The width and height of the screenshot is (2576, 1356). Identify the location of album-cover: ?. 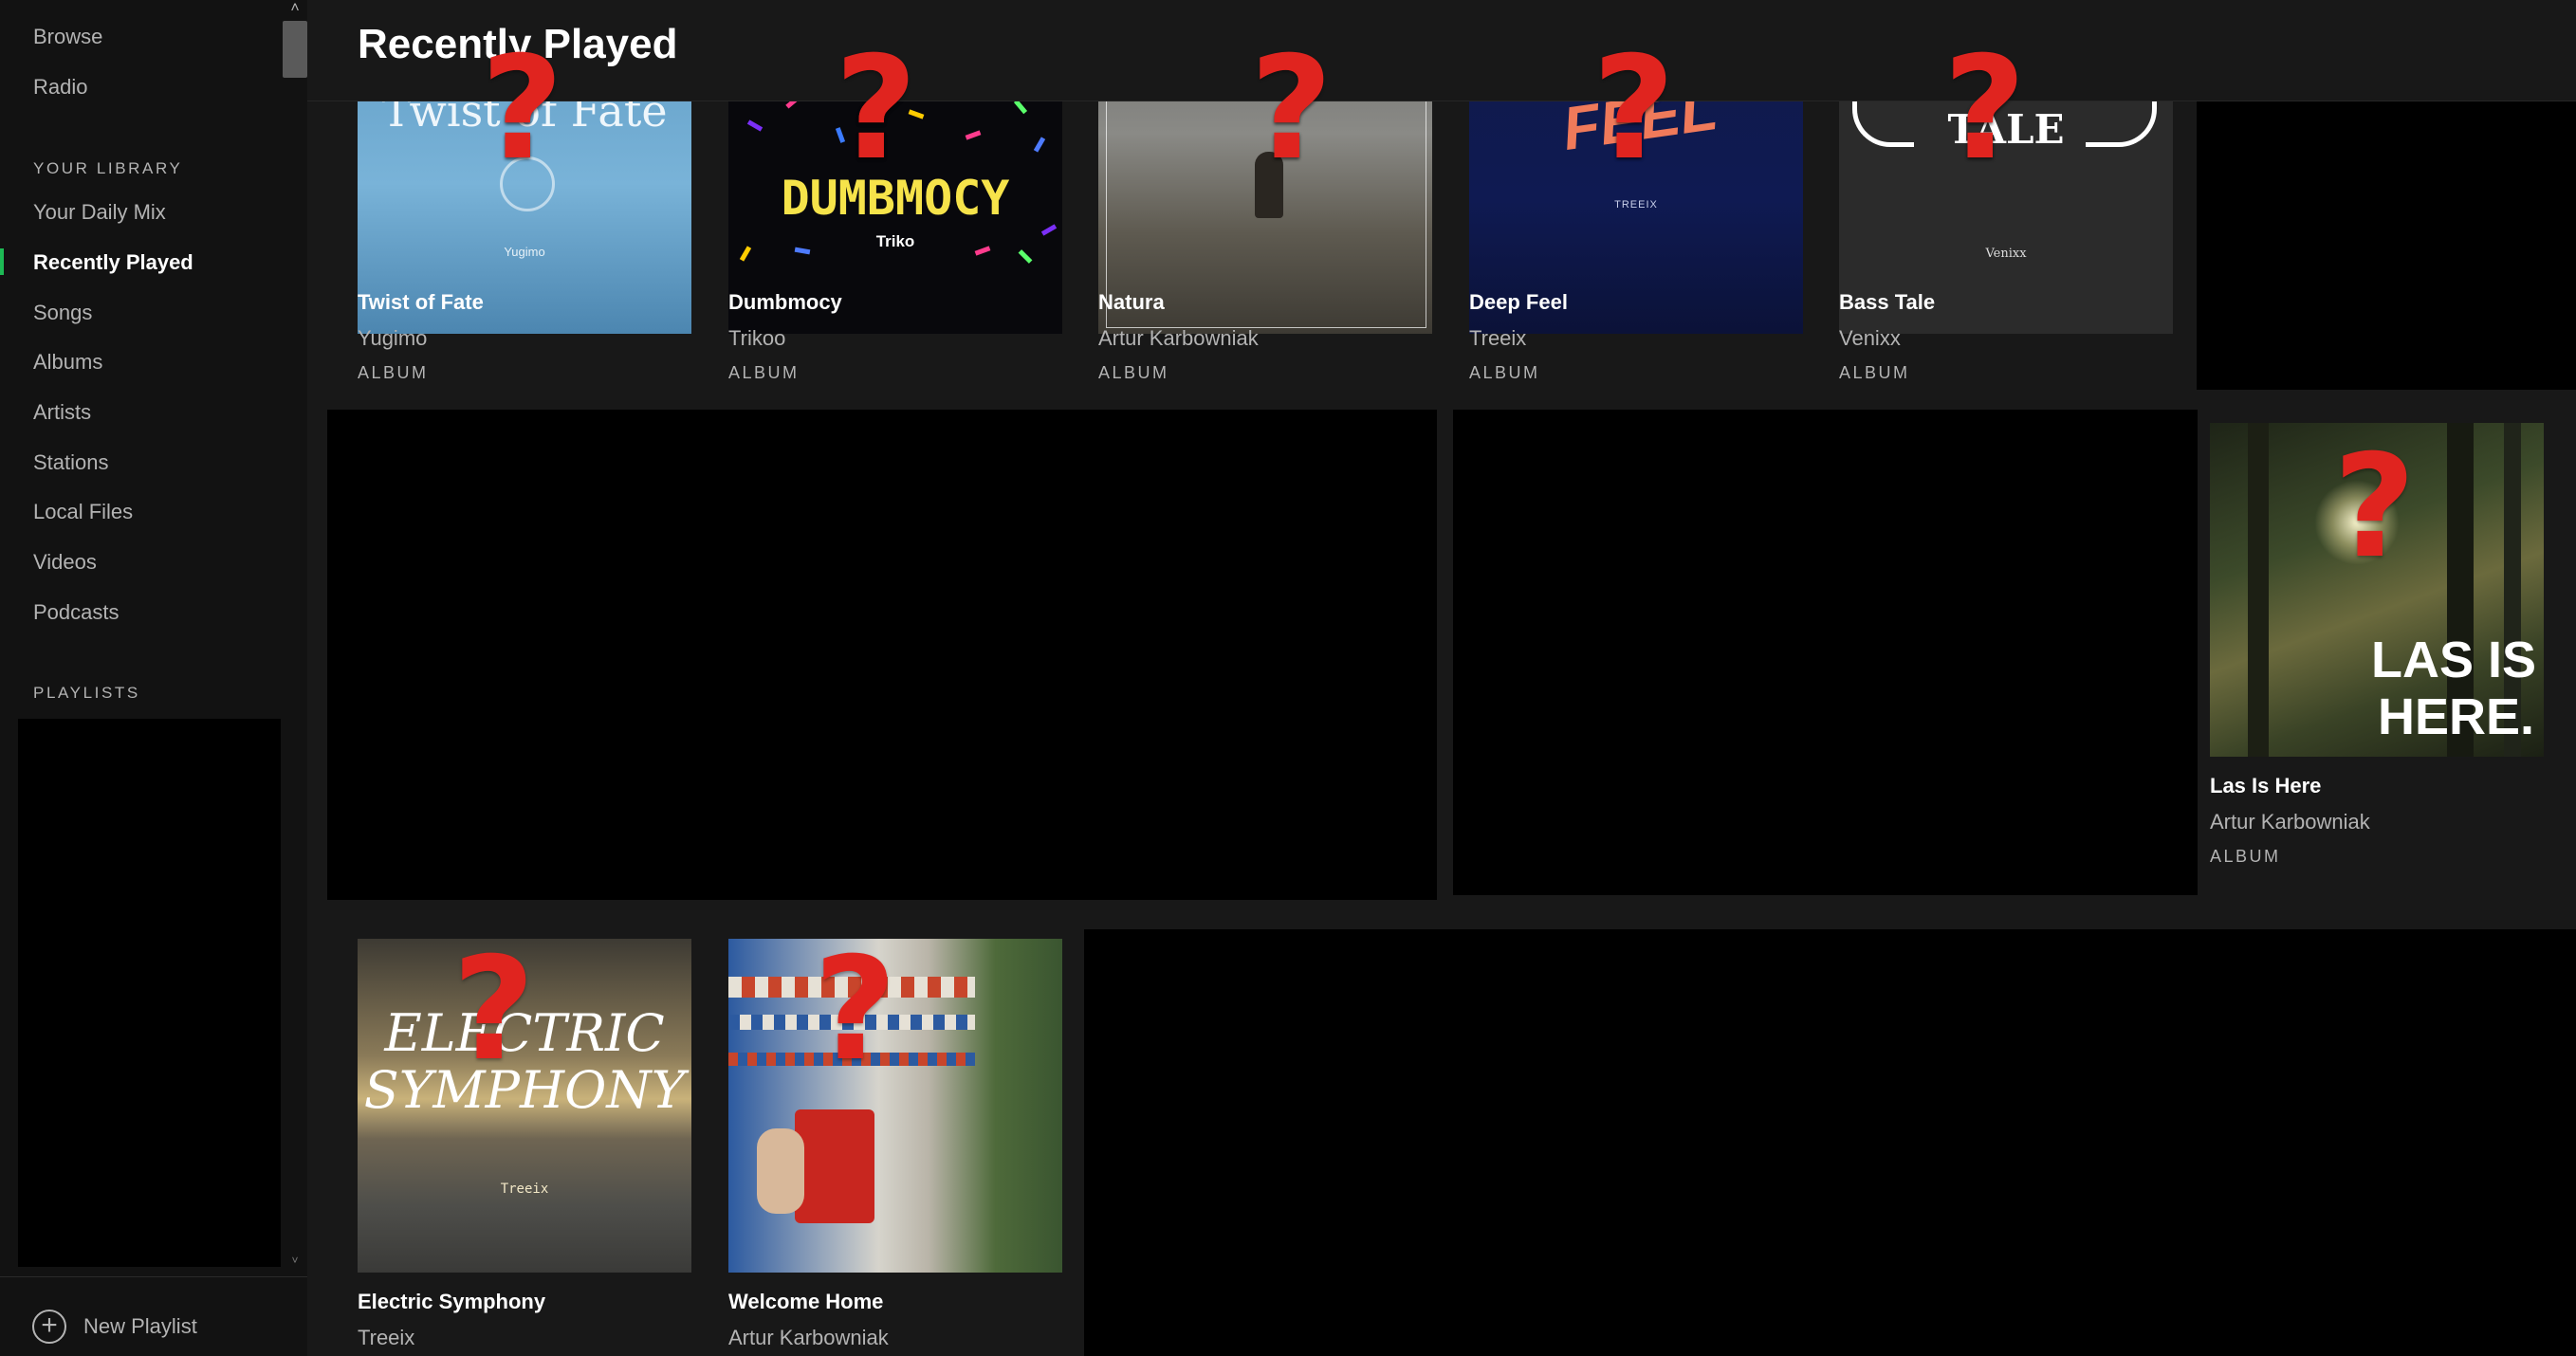
(895, 1106).